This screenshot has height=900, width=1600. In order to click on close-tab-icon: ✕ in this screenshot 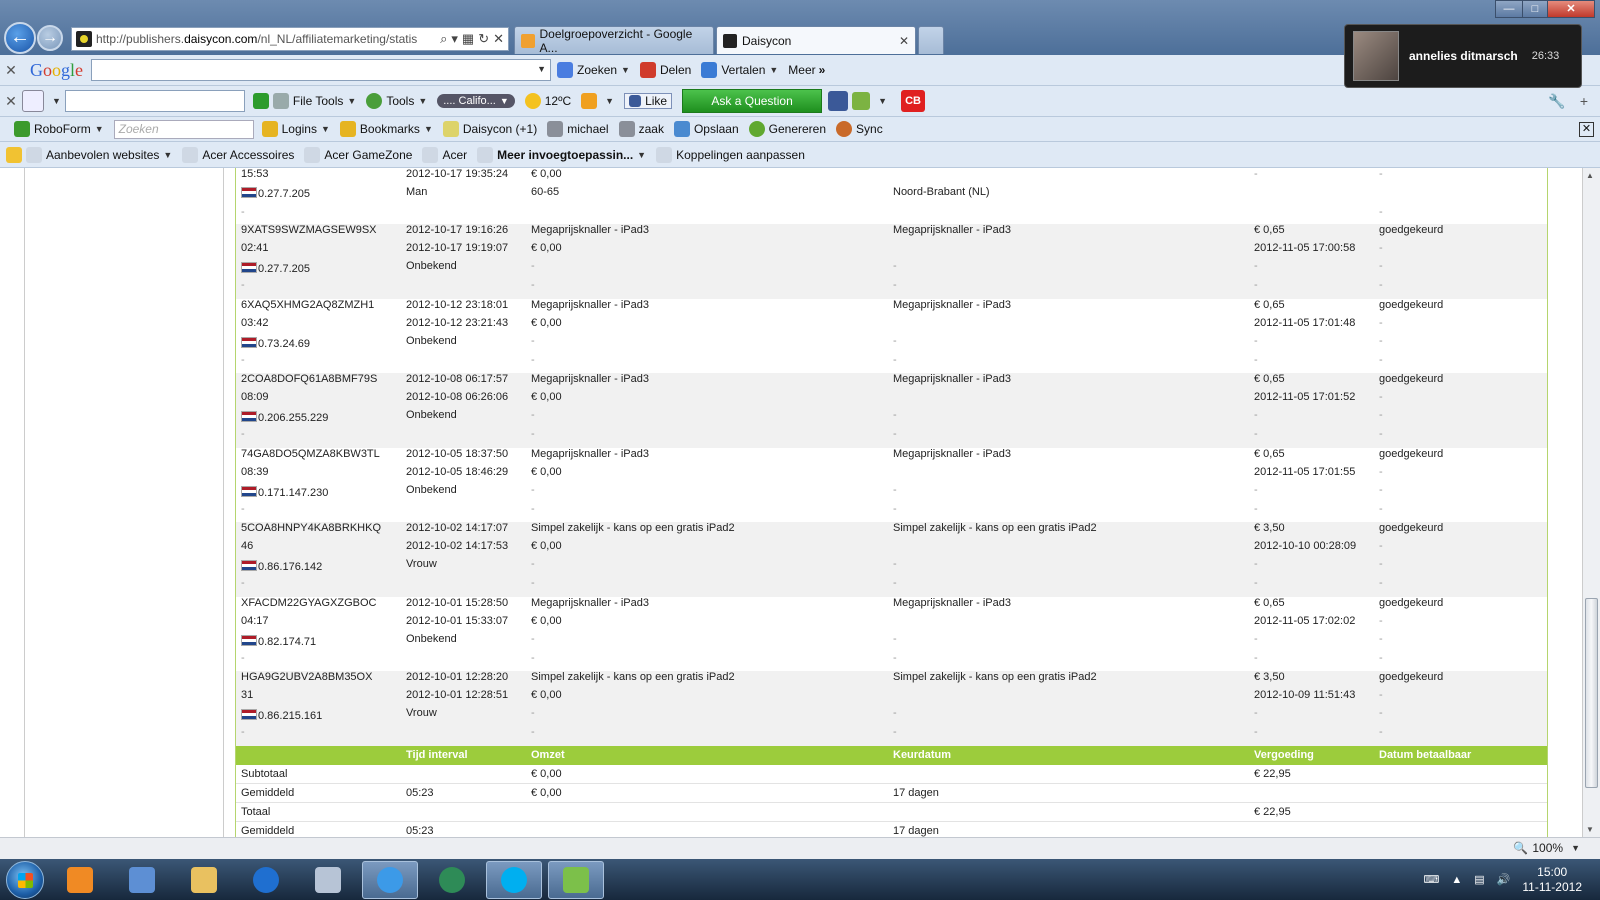, I will do `click(904, 41)`.